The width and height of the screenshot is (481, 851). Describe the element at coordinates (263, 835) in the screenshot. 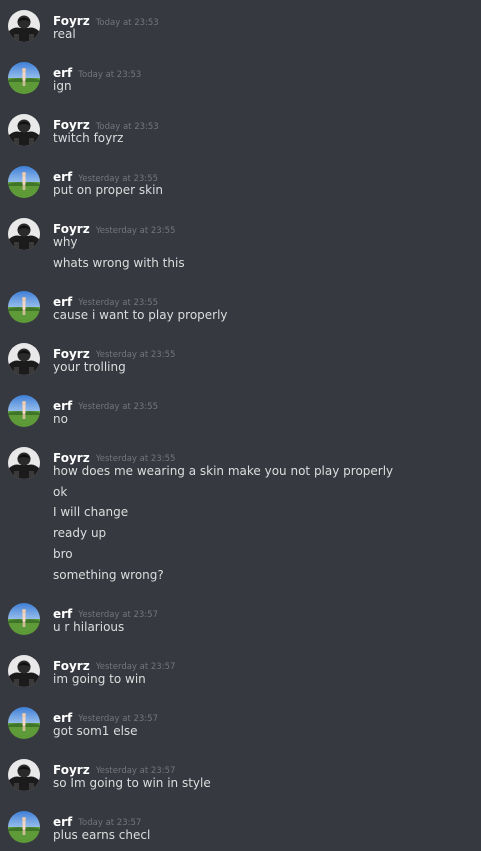

I see `message-content: plus earns checl` at that location.